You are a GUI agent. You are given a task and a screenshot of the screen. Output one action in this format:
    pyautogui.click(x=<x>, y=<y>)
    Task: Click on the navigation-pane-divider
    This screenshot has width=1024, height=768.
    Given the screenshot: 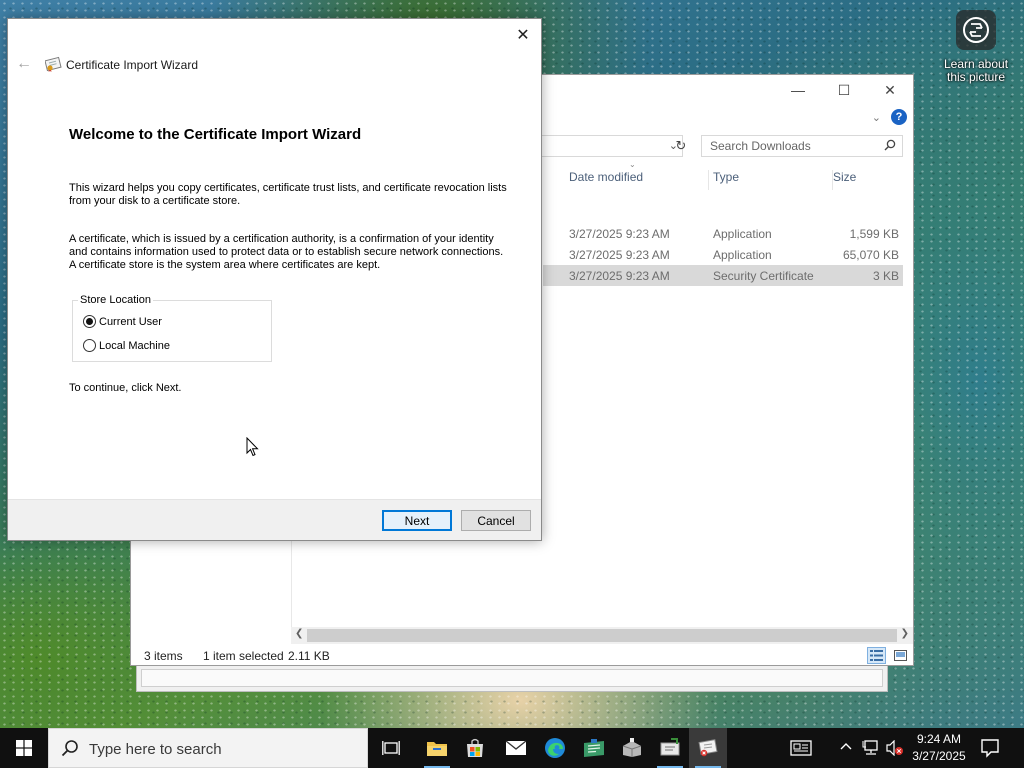 What is the action you would take?
    pyautogui.click(x=291, y=589)
    